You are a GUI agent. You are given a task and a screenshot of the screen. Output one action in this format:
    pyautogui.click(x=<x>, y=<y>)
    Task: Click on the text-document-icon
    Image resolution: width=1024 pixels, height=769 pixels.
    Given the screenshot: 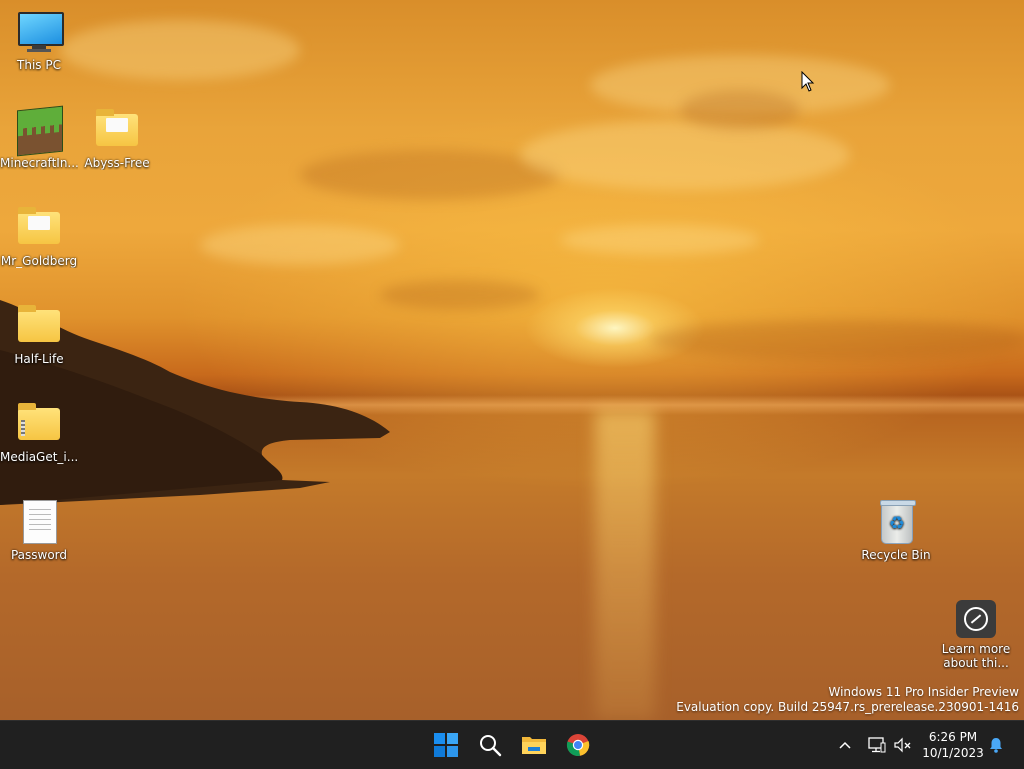 What is the action you would take?
    pyautogui.click(x=39, y=522)
    